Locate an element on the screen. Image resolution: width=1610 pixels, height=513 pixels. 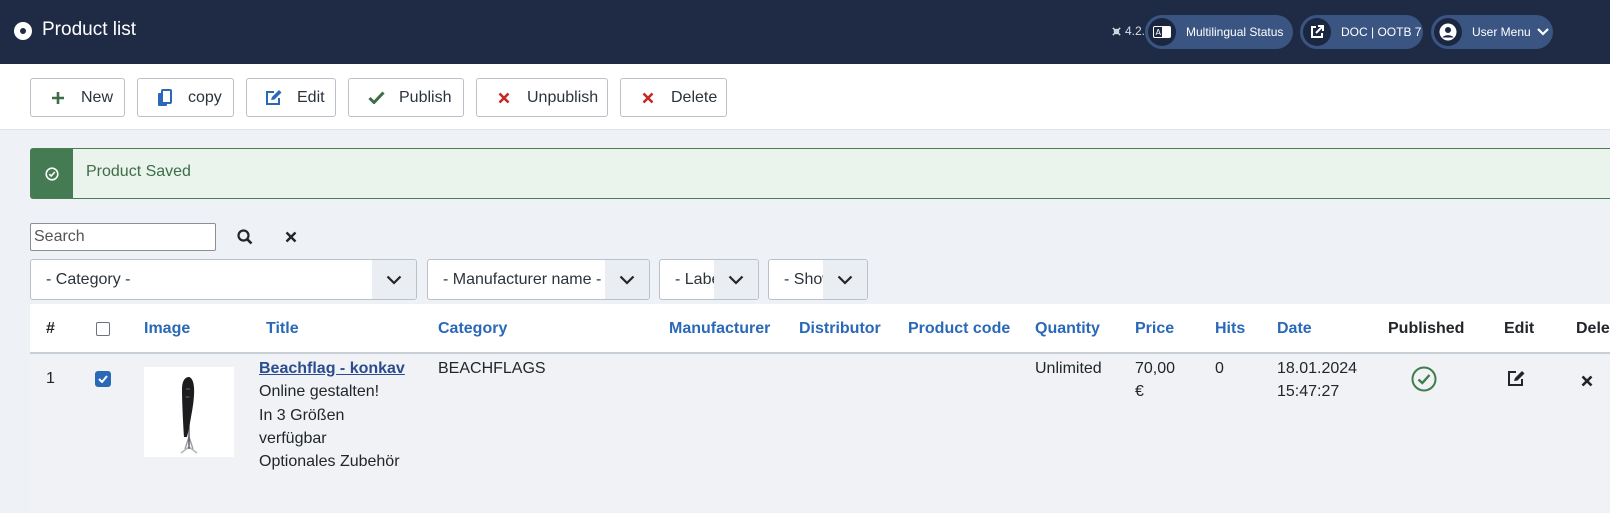
col-image: Image is located at coordinates (167, 329).